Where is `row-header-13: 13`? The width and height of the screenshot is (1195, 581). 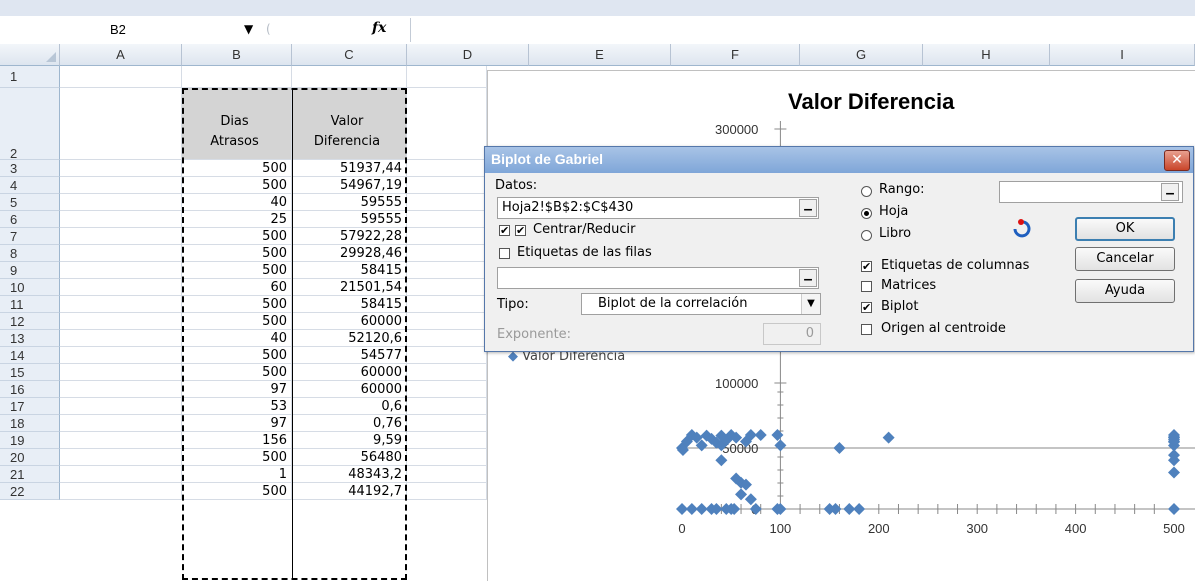
row-header-13: 13 is located at coordinates (30, 338).